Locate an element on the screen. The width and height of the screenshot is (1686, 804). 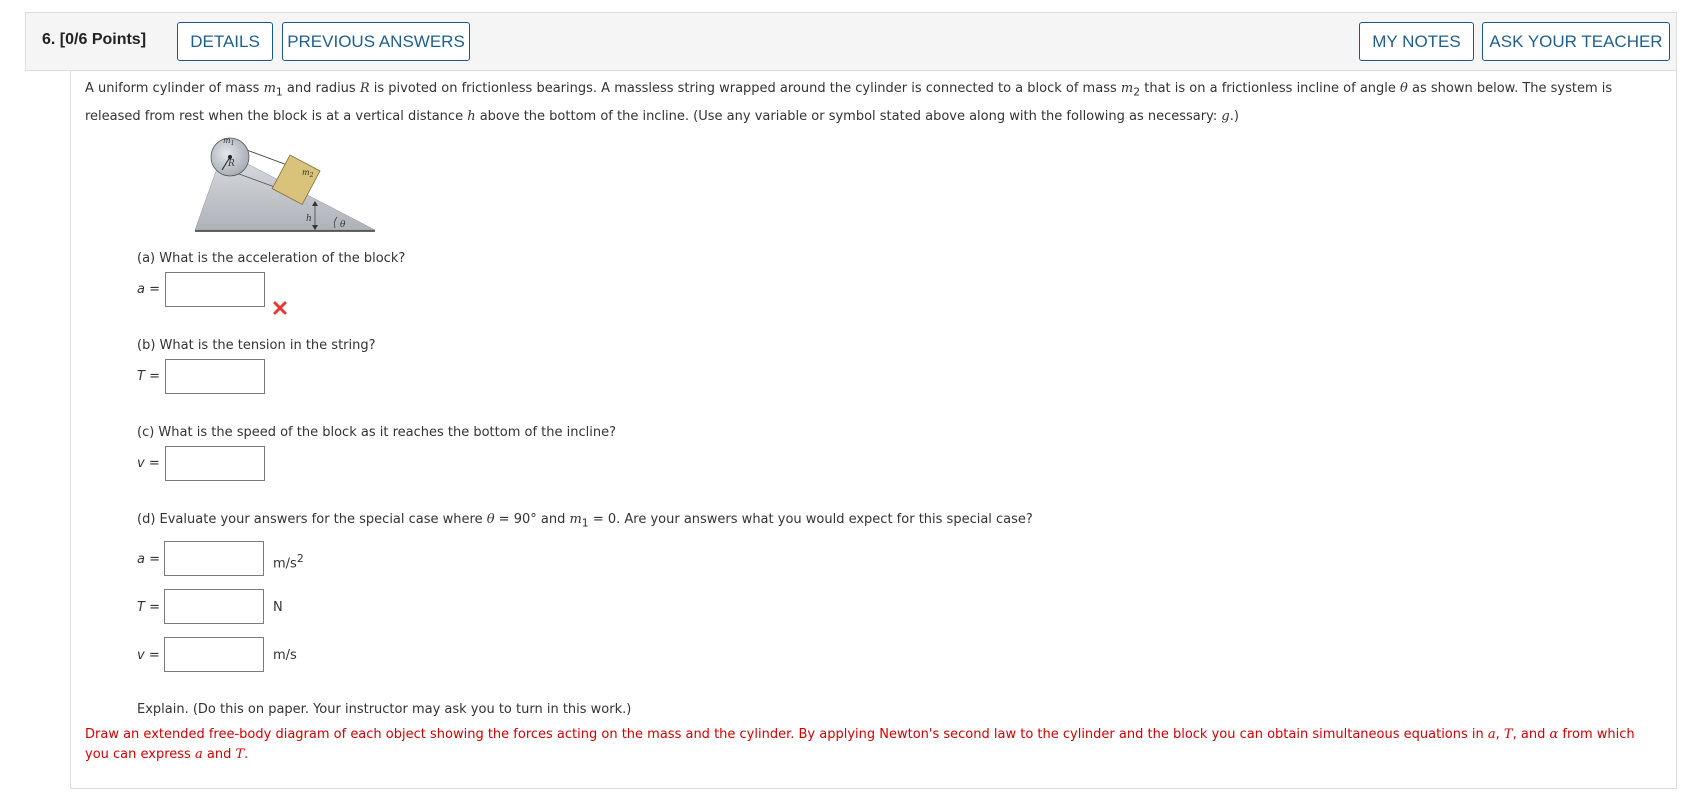
question-title: 6. [0/6 Points] is located at coordinates (94, 40).